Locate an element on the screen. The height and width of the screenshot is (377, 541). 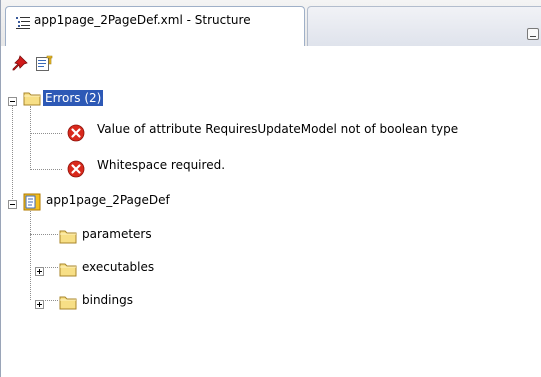
tab-empty-area is located at coordinates (424, 26).